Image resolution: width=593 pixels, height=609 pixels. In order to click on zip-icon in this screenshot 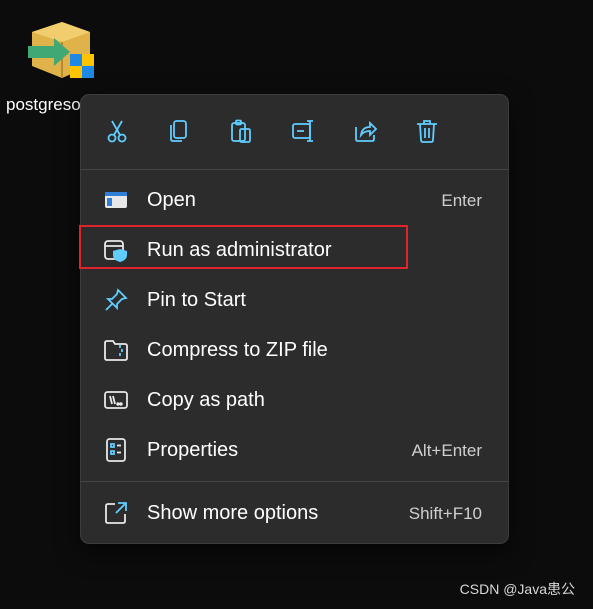, I will do `click(116, 350)`.